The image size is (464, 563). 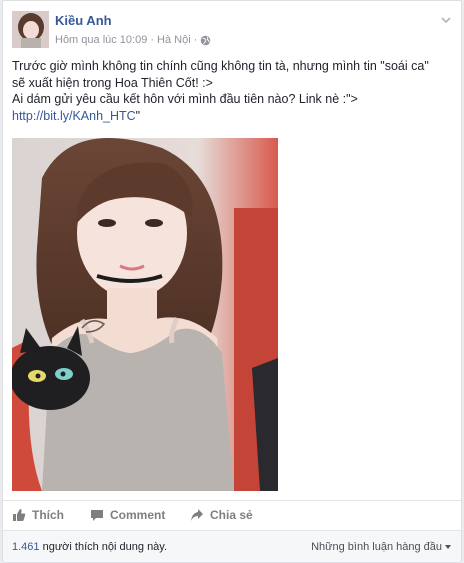 What do you see at coordinates (19, 515) in the screenshot?
I see `thumbs-up-icon` at bounding box center [19, 515].